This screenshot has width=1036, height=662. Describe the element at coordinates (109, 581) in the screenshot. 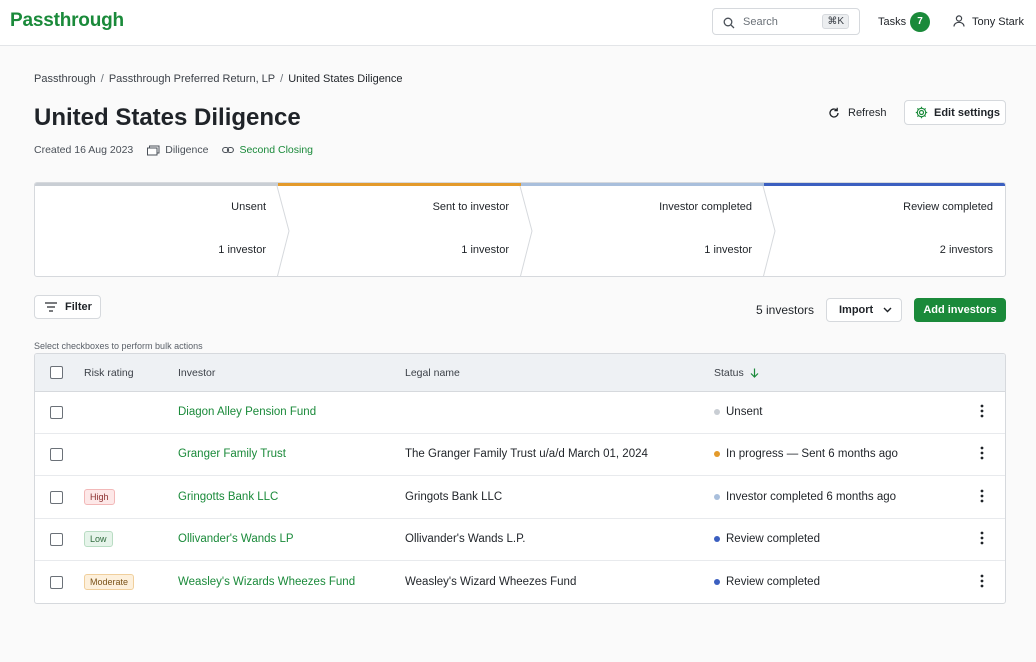

I see `risk-badge: Moderate` at that location.